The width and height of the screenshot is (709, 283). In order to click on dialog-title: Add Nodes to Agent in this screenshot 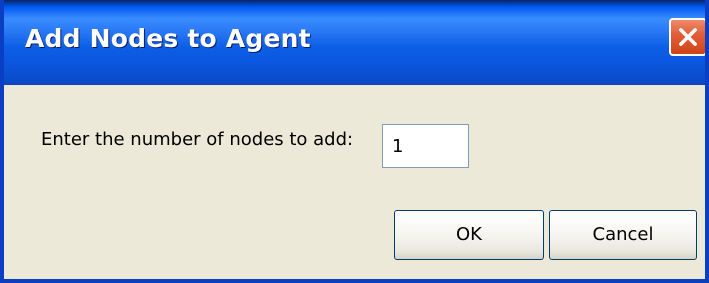, I will do `click(168, 38)`.